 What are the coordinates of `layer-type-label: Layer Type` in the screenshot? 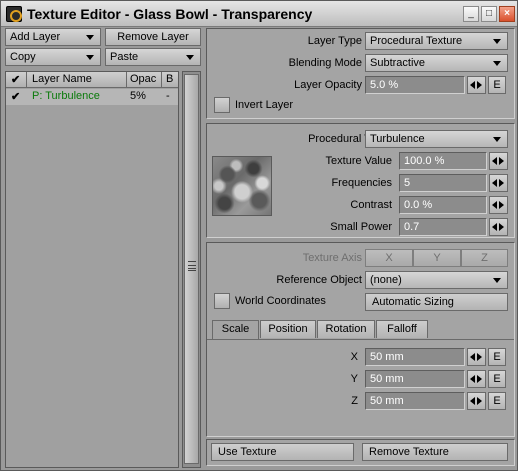 It's located at (334, 41).